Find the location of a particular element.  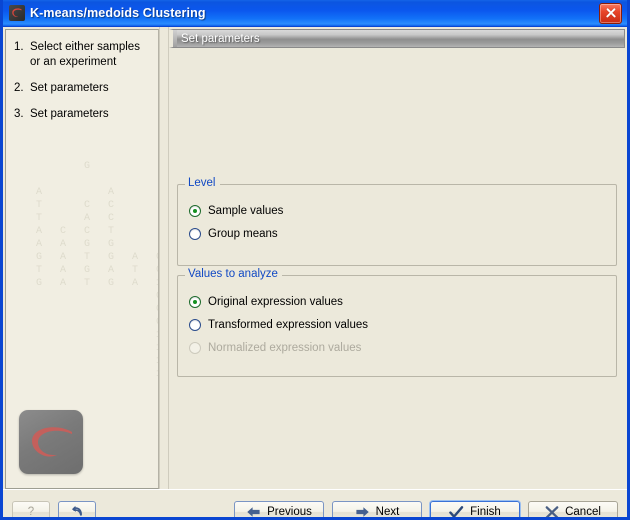

window-title: K-means/medoids Clustering is located at coordinates (118, 13).